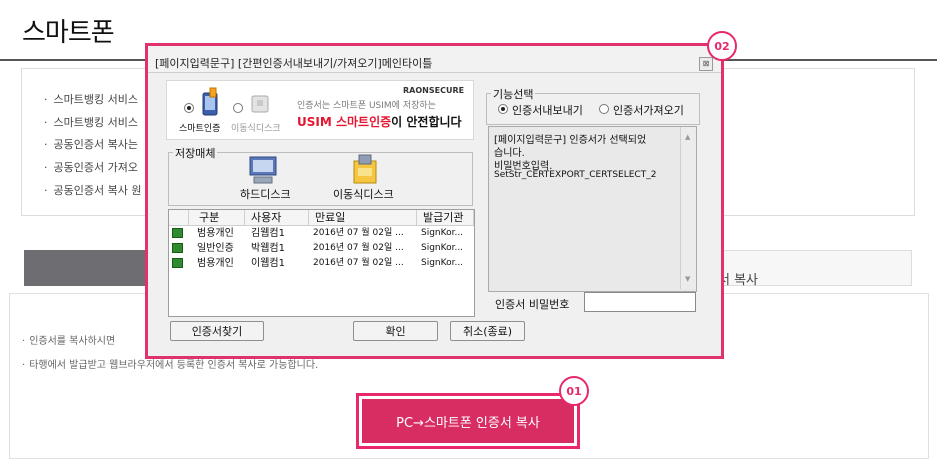 Image resolution: width=937 pixels, height=470 pixels. Describe the element at coordinates (210, 101) in the screenshot. I see `phone-usim-icon` at that location.